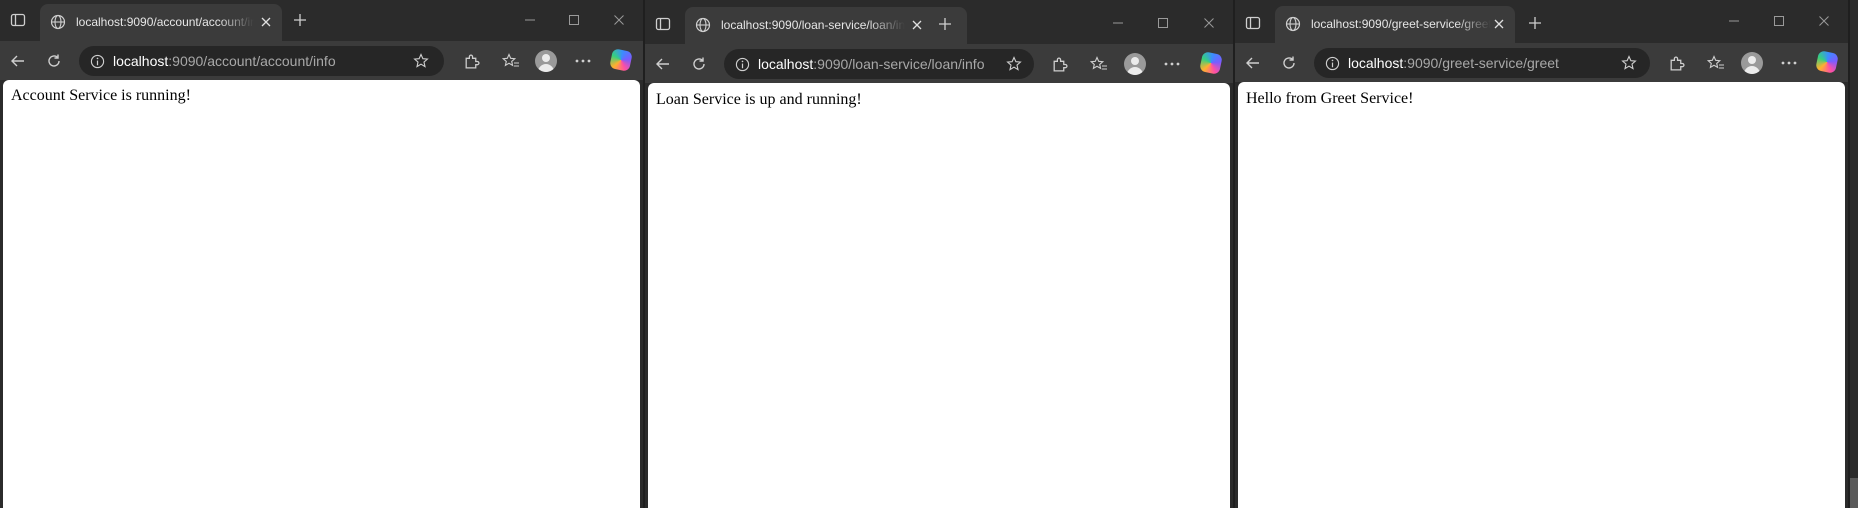 The image size is (1858, 508). I want to click on tab-active: localhost:9090/loan-service/loan/info, so click(826, 25).